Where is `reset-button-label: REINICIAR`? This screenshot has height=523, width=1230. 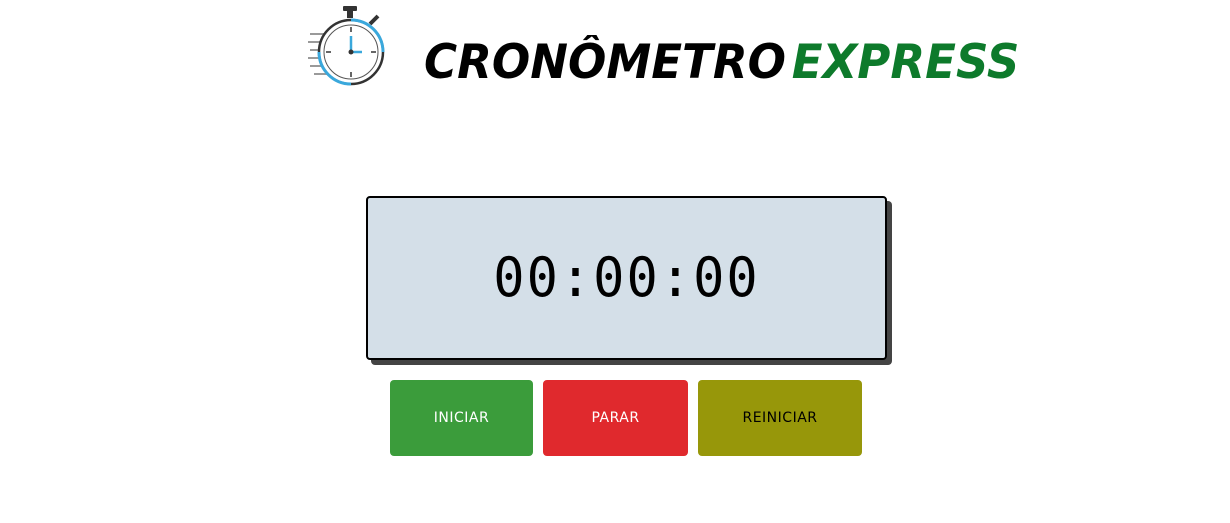
reset-button-label: REINICIAR is located at coordinates (780, 418).